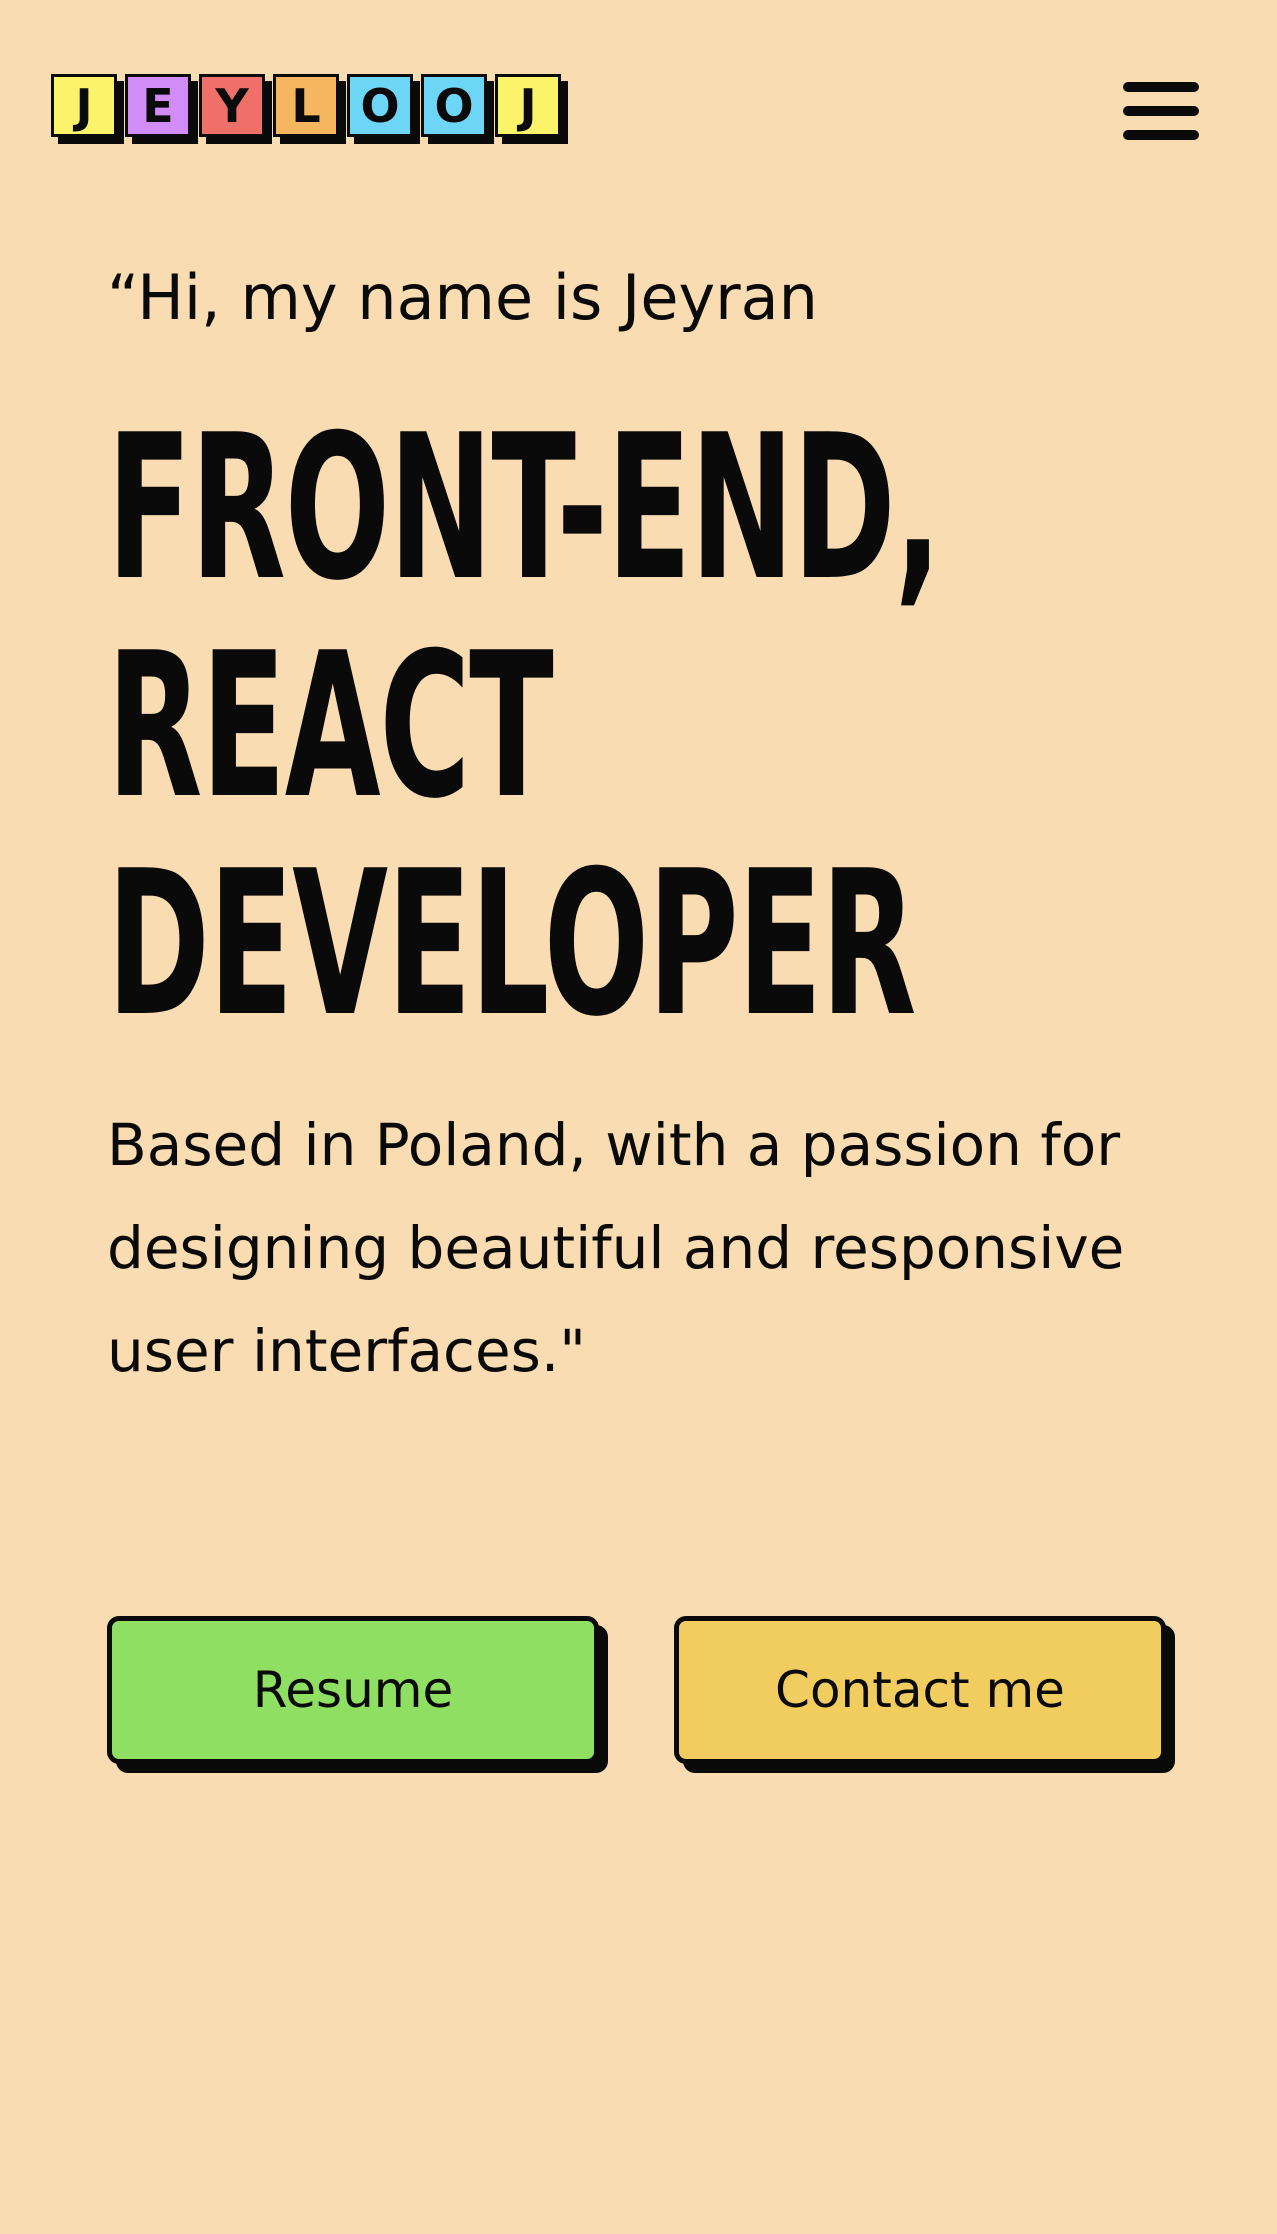 This screenshot has height=2234, width=1277. I want to click on headline-line-3: DEVELOPER, so click(511, 944).